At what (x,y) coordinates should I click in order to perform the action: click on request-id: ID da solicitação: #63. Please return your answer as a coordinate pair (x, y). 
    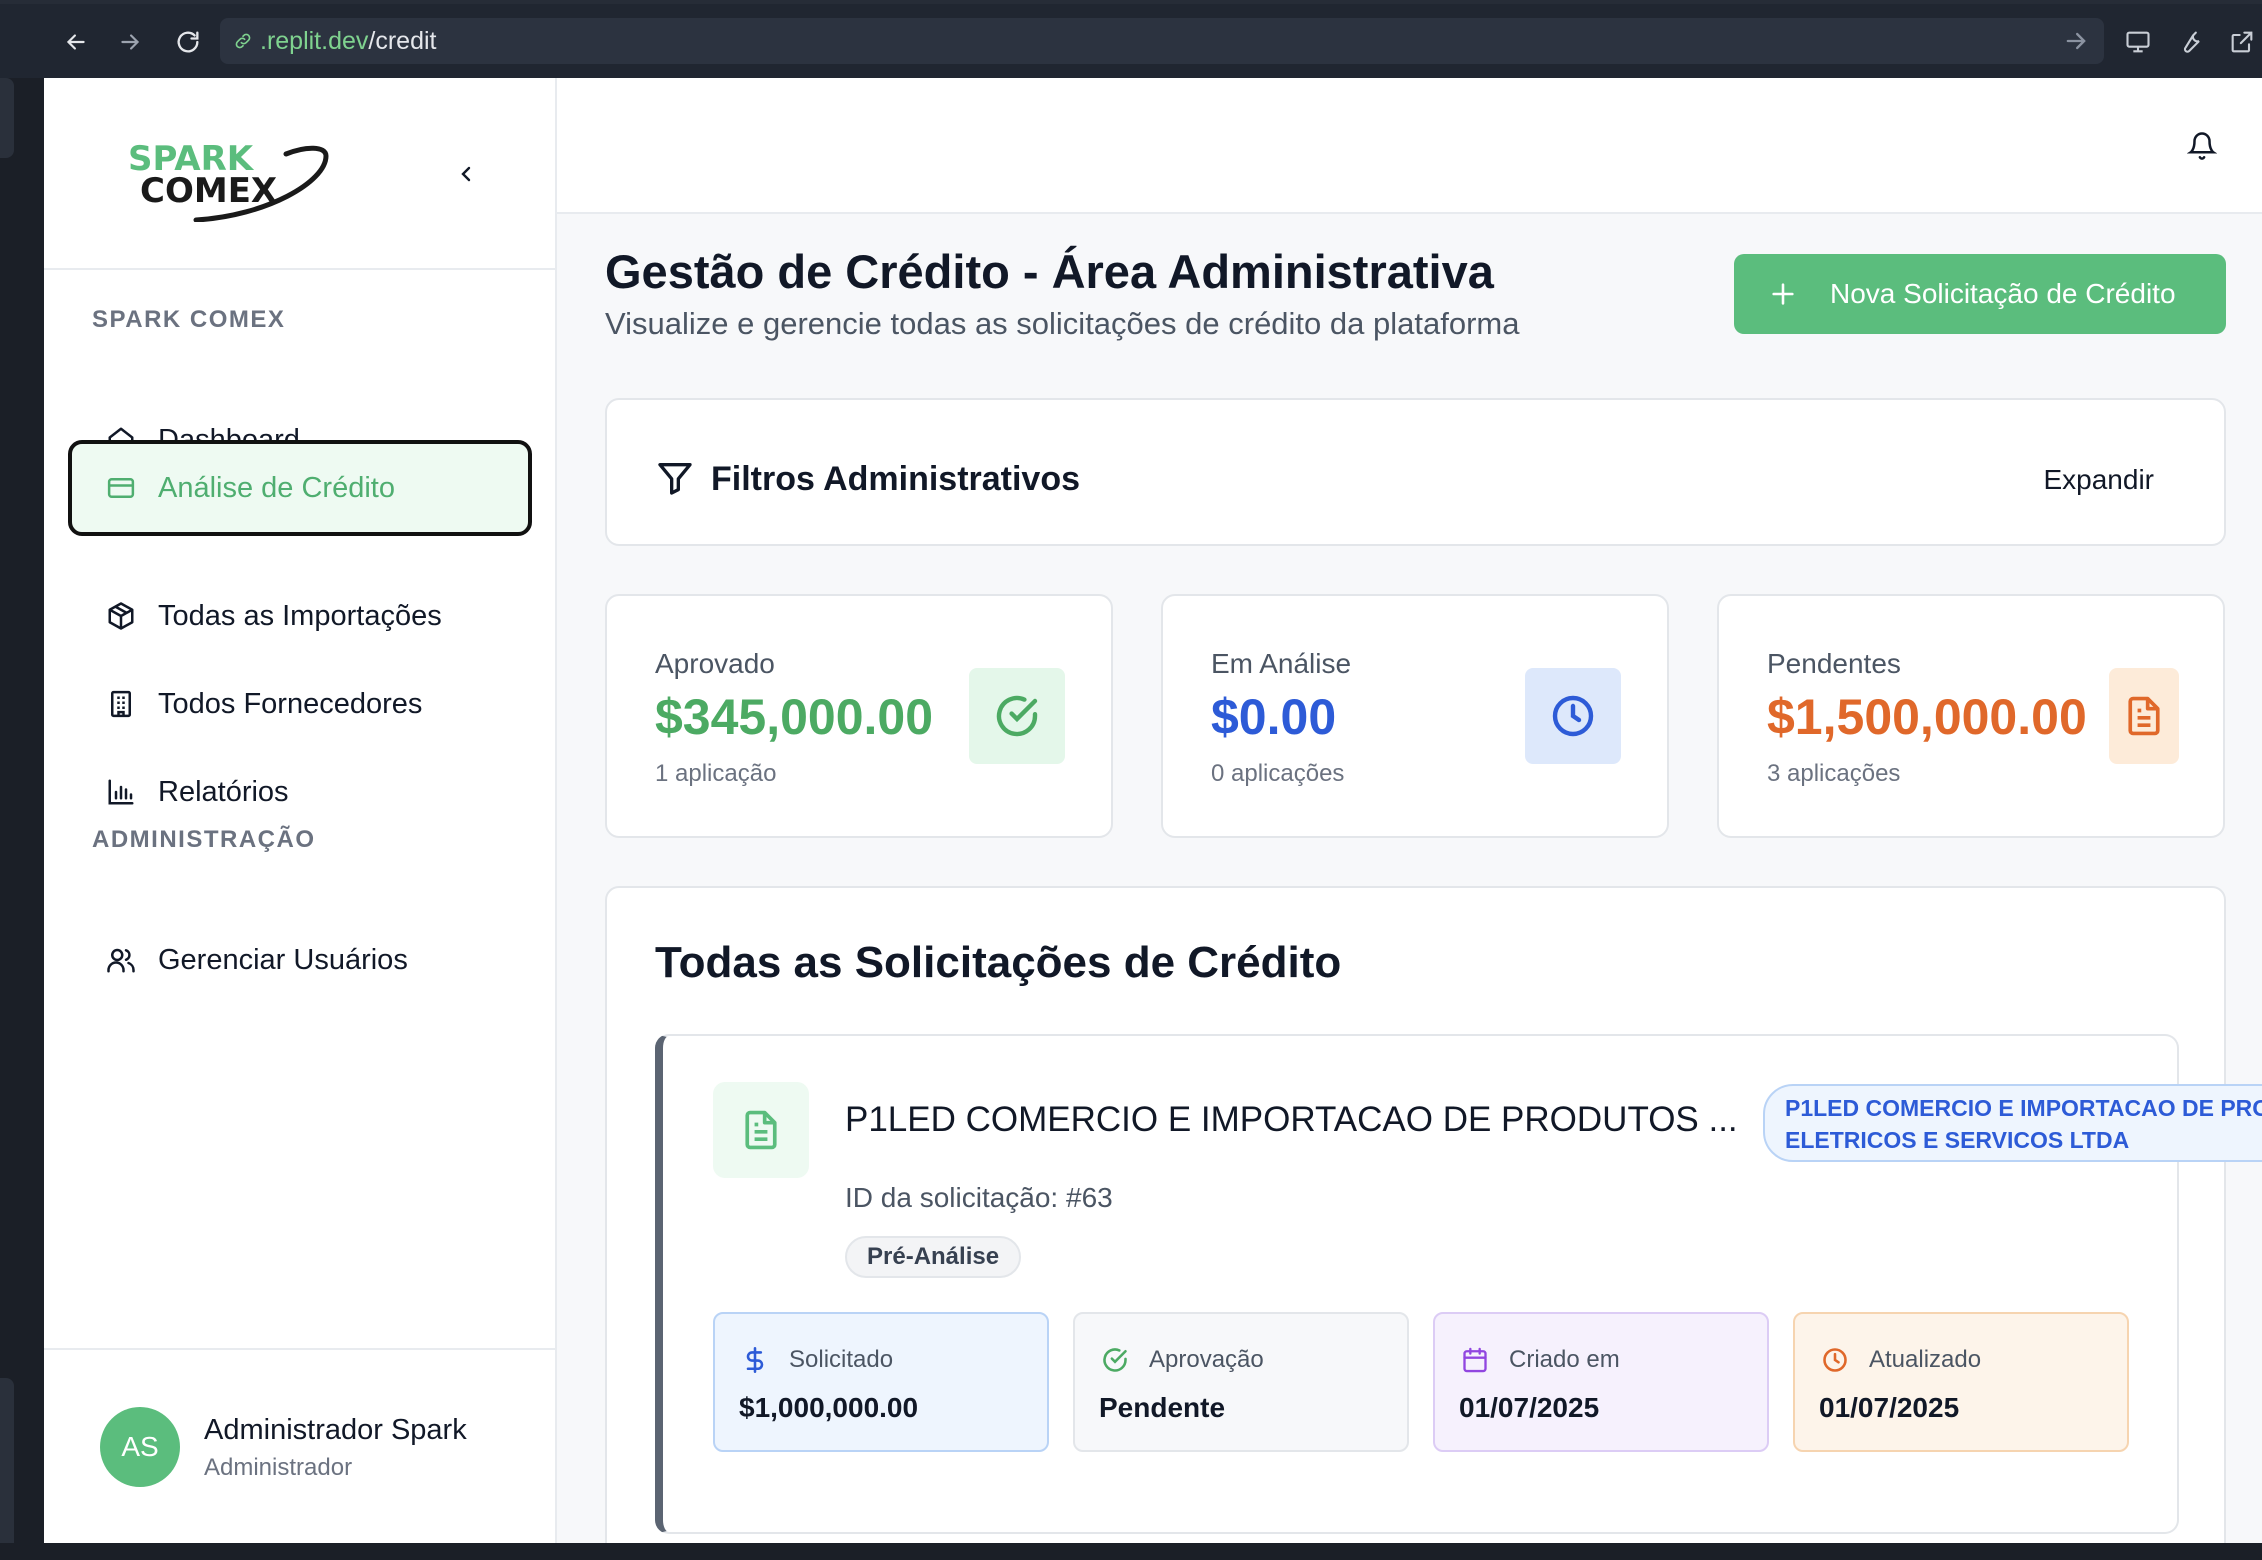
    Looking at the image, I should click on (979, 1197).